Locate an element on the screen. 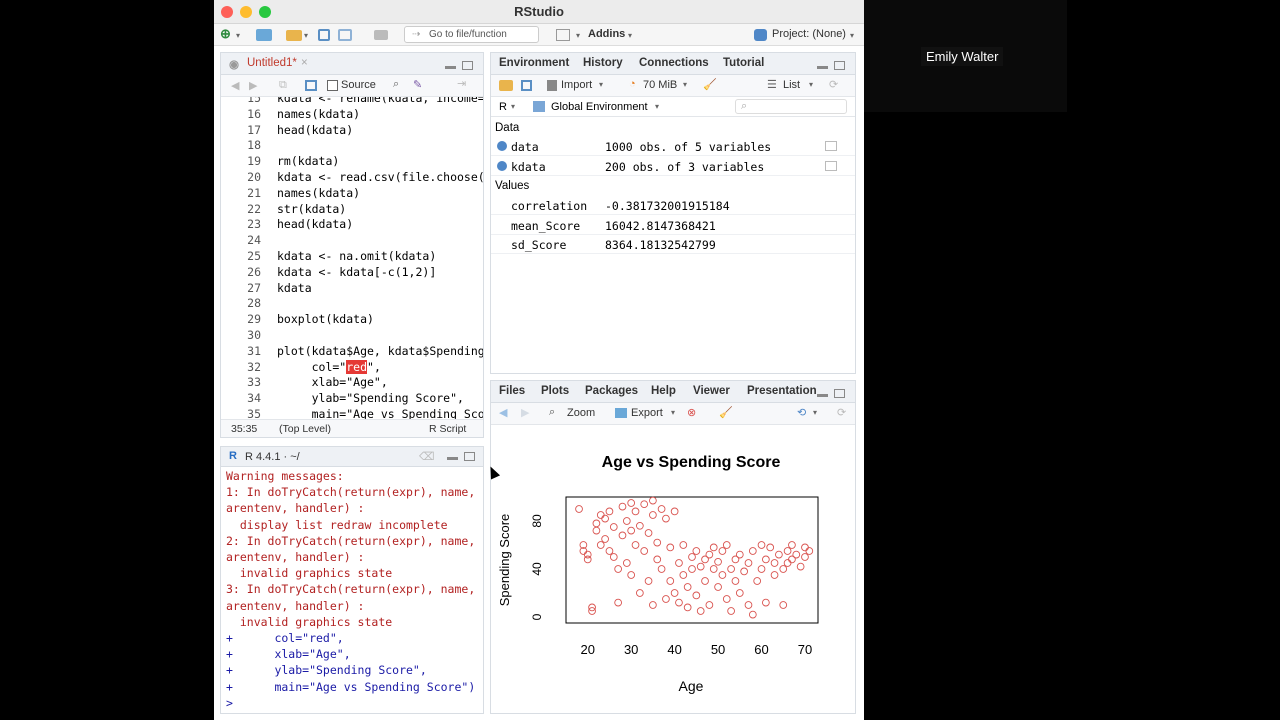  tab-untitled1: Untitled1* is located at coordinates (272, 63).